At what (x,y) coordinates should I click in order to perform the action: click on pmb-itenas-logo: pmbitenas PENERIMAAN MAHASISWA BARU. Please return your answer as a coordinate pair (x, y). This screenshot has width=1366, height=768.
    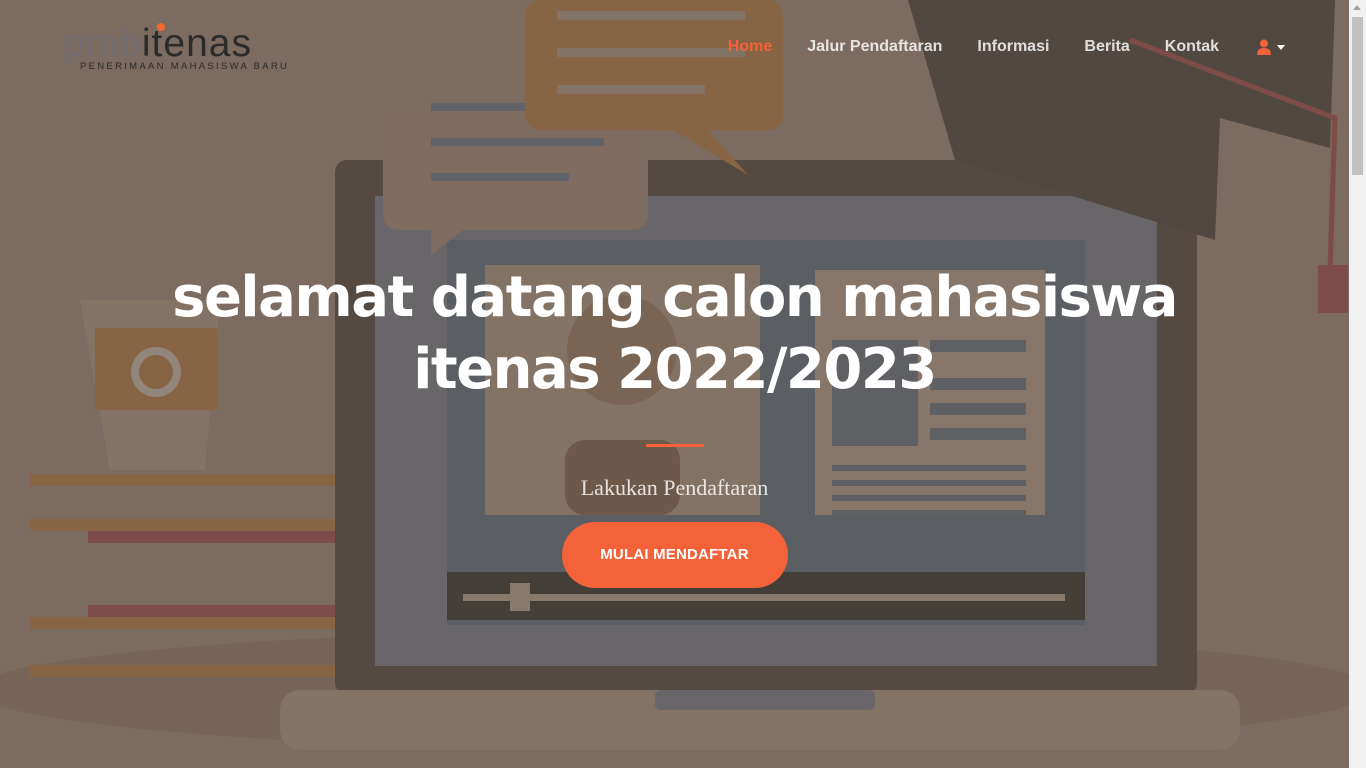
    Looking at the image, I should click on (175, 48).